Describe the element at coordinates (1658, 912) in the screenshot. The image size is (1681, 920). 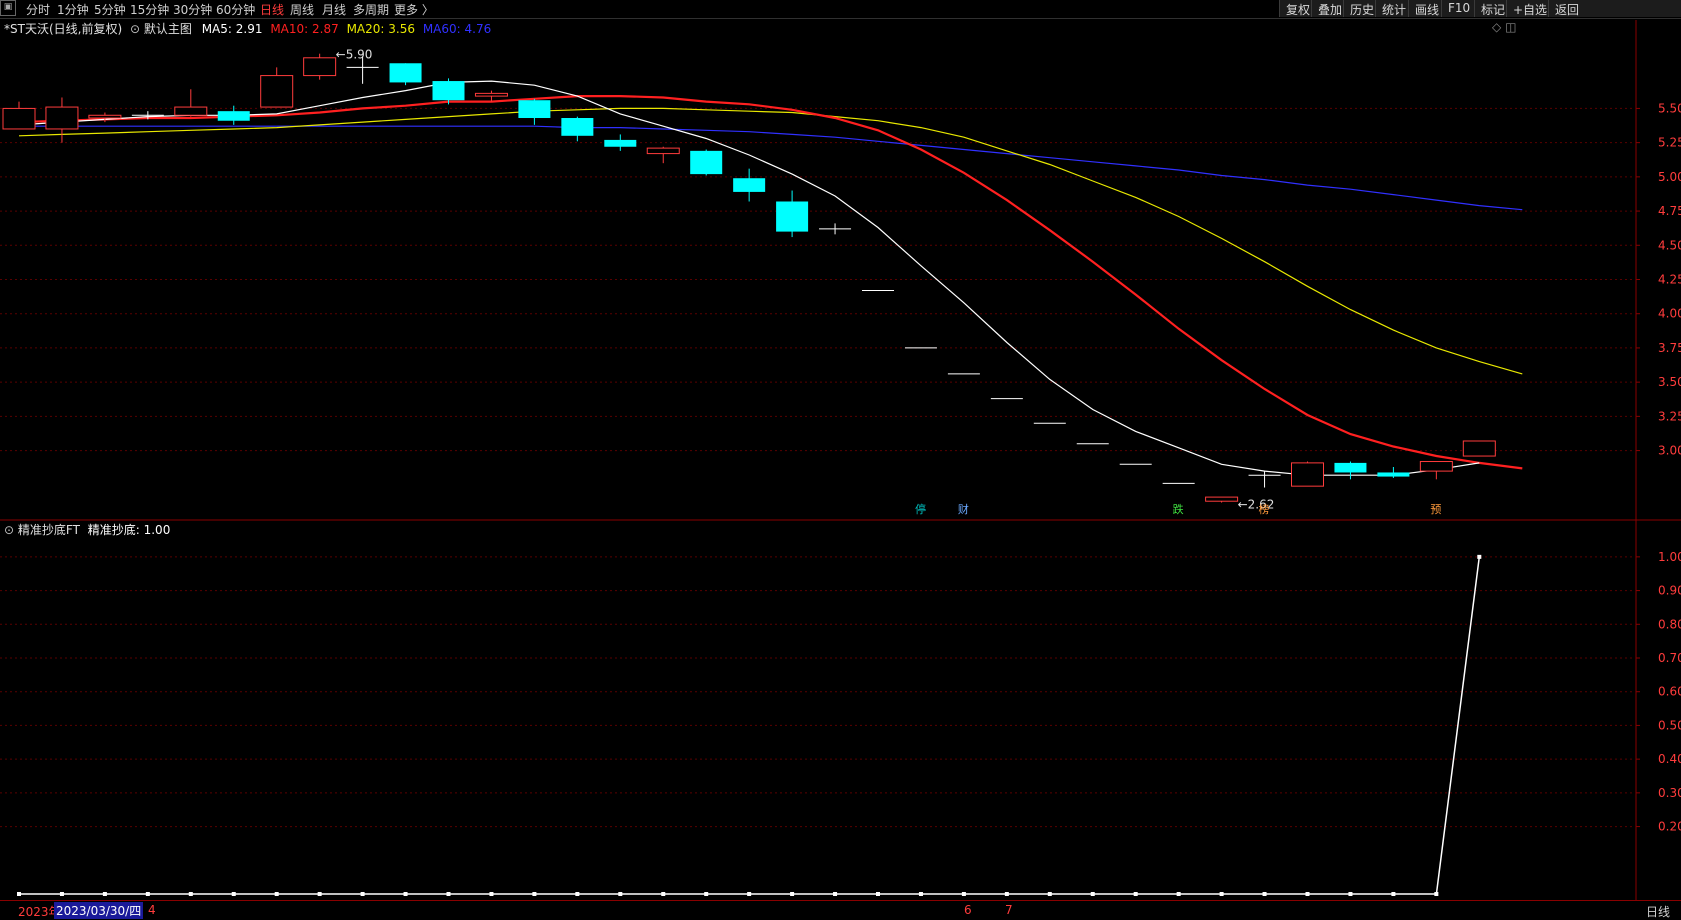
I see `period-label: 日线` at that location.